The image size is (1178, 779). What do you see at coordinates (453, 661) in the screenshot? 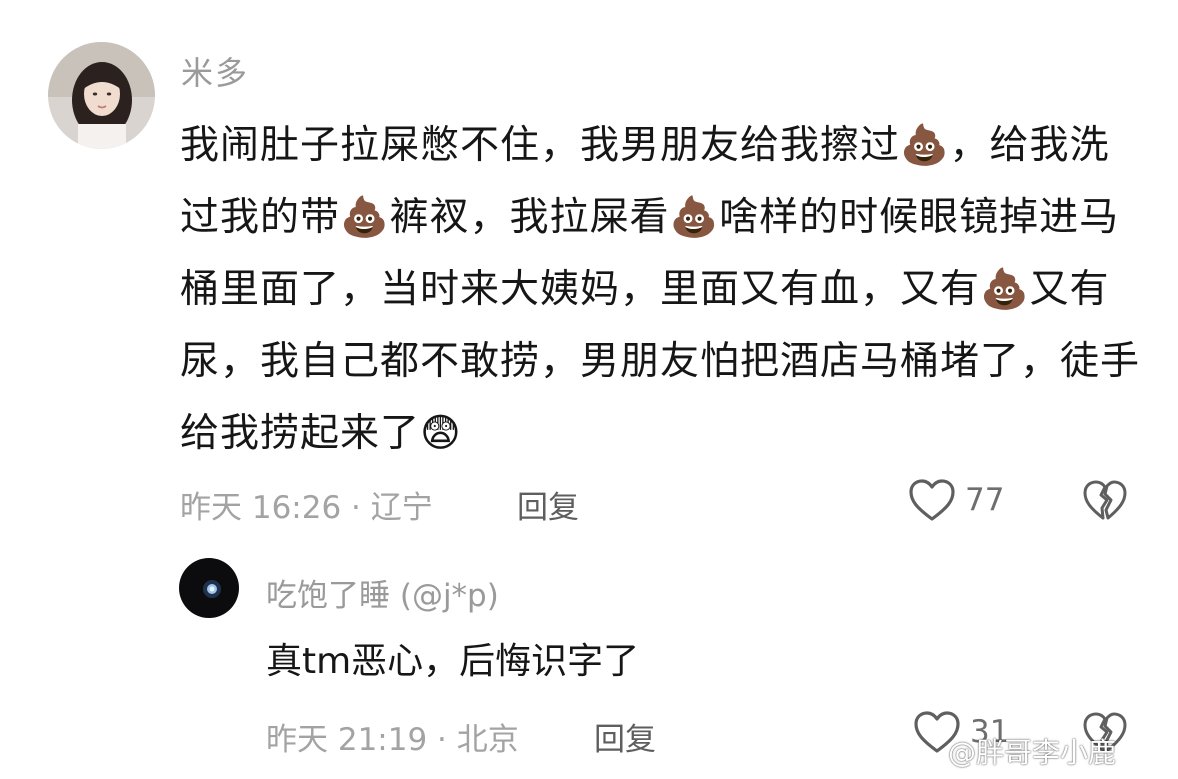
I see `comment-text: 真tm恶心，后悔识字了` at bounding box center [453, 661].